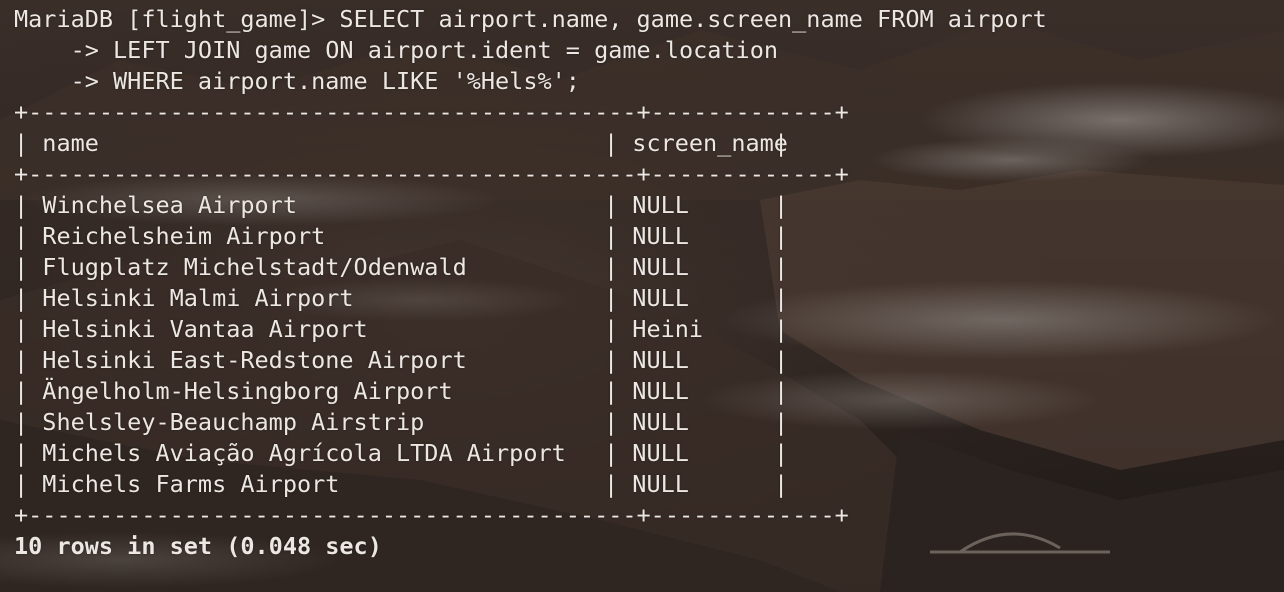  Describe the element at coordinates (401, 484) in the screenshot. I see `table-row: | Michels Farms Airport | NULL |` at that location.